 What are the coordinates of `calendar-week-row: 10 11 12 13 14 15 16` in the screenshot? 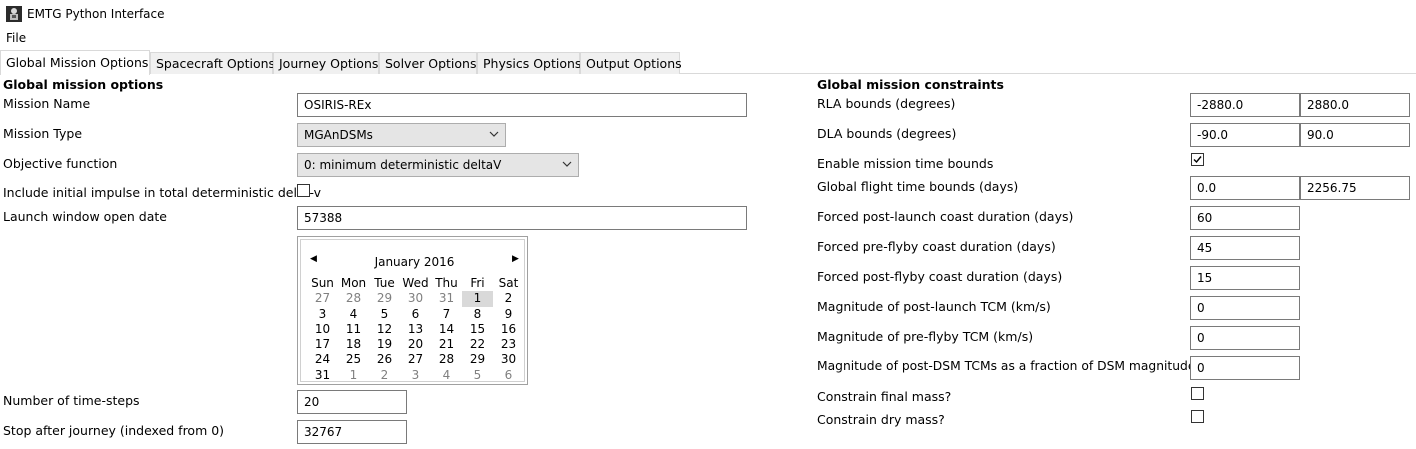 It's located at (415, 329).